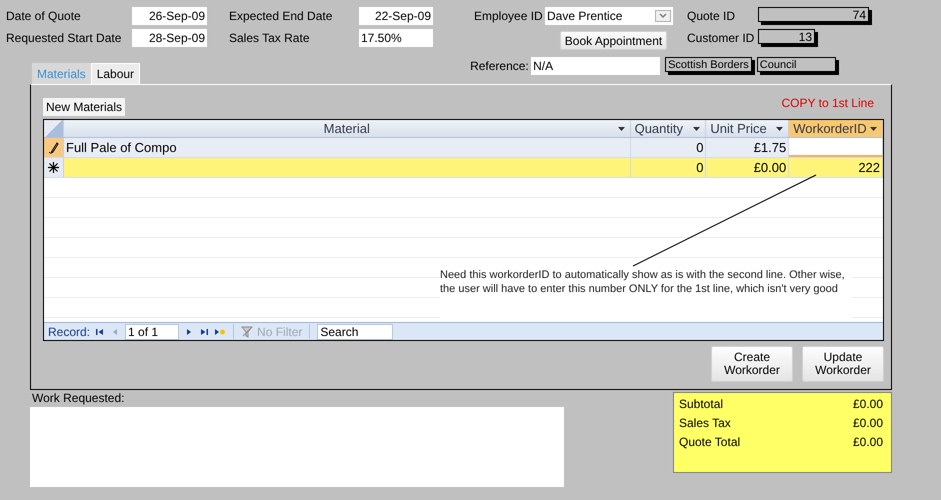 The width and height of the screenshot is (941, 500). Describe the element at coordinates (355, 332) in the screenshot. I see `search-field: Search` at that location.